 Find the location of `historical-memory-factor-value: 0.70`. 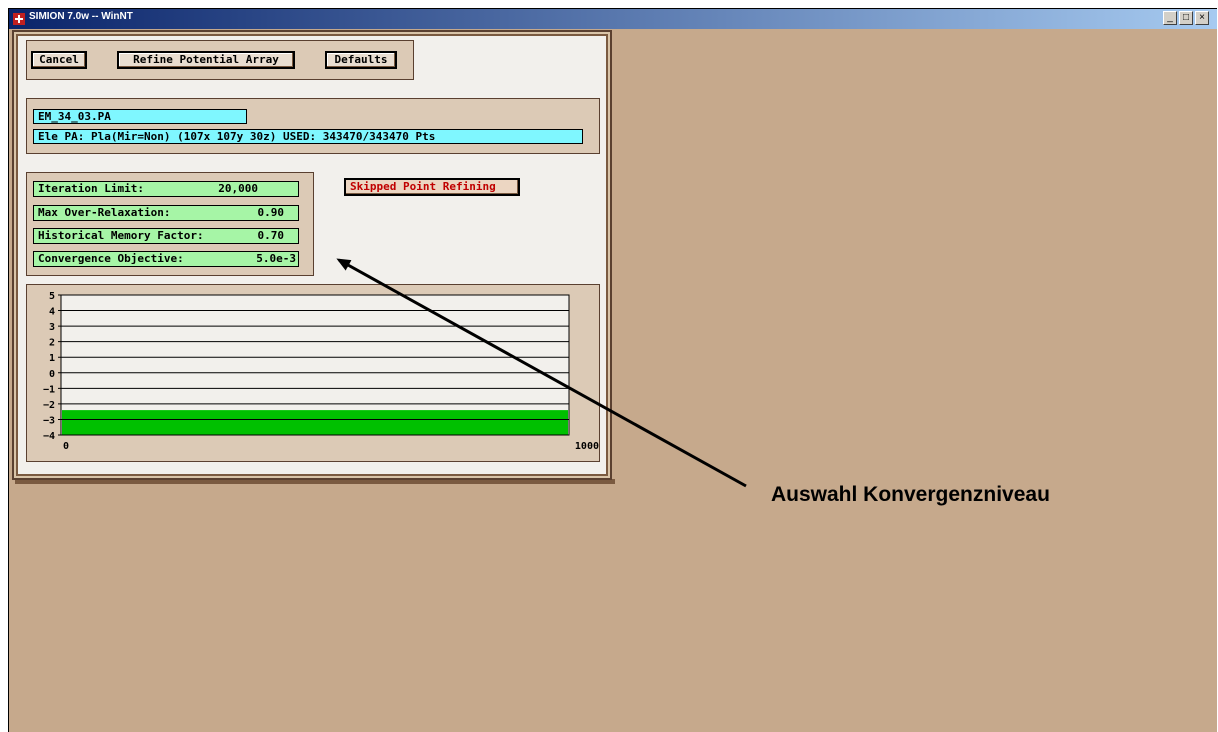

historical-memory-factor-value: 0.70 is located at coordinates (271, 235).